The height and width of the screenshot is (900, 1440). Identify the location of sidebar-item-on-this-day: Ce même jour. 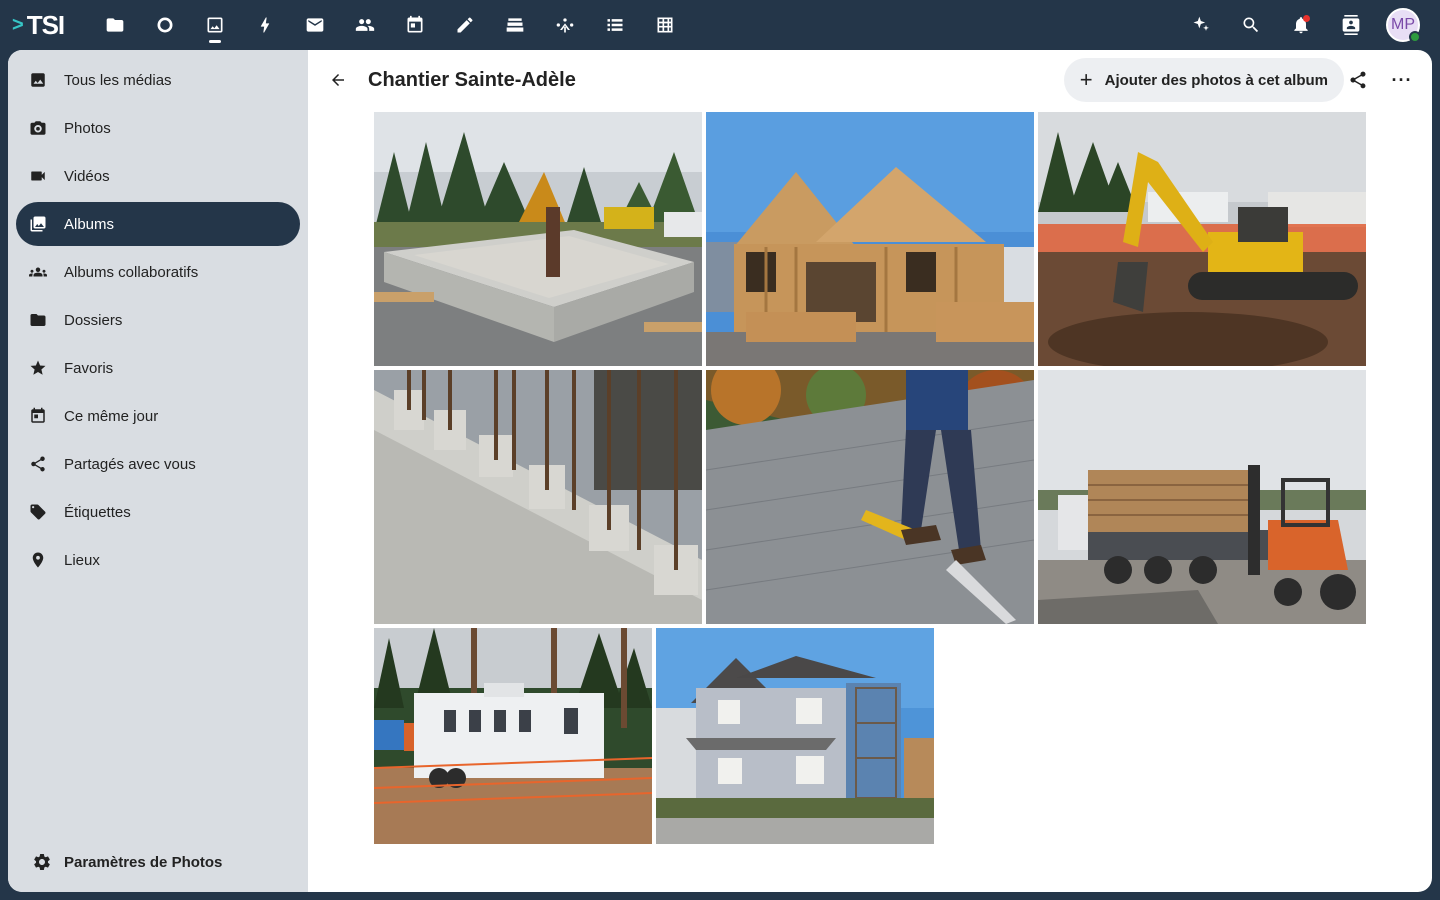
(158, 416).